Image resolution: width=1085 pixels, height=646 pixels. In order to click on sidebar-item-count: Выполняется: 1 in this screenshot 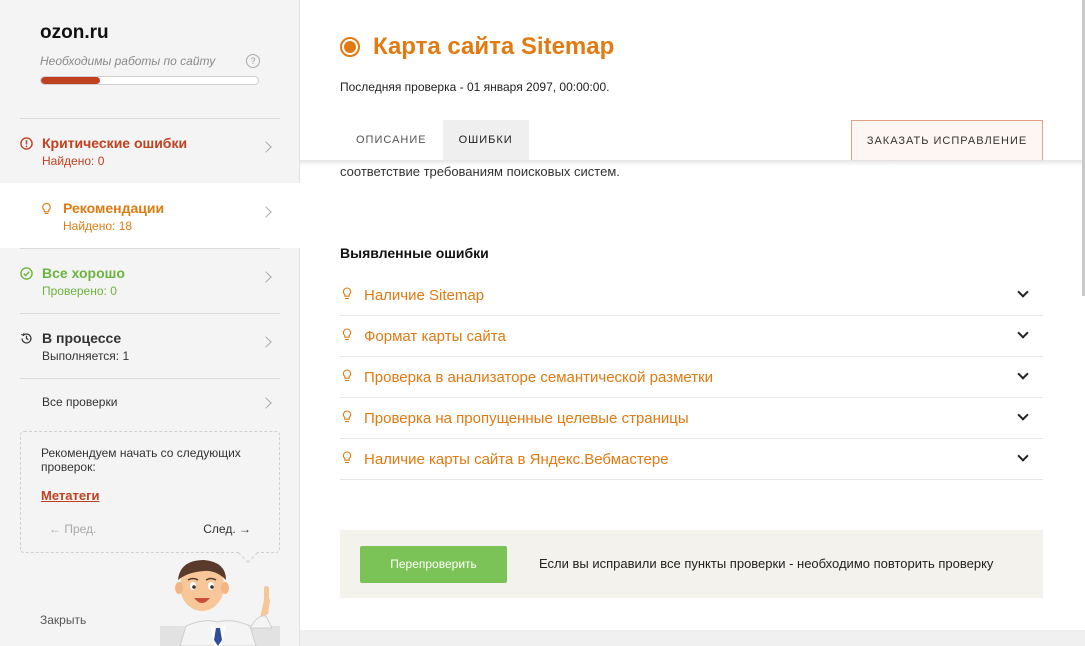, I will do `click(86, 356)`.